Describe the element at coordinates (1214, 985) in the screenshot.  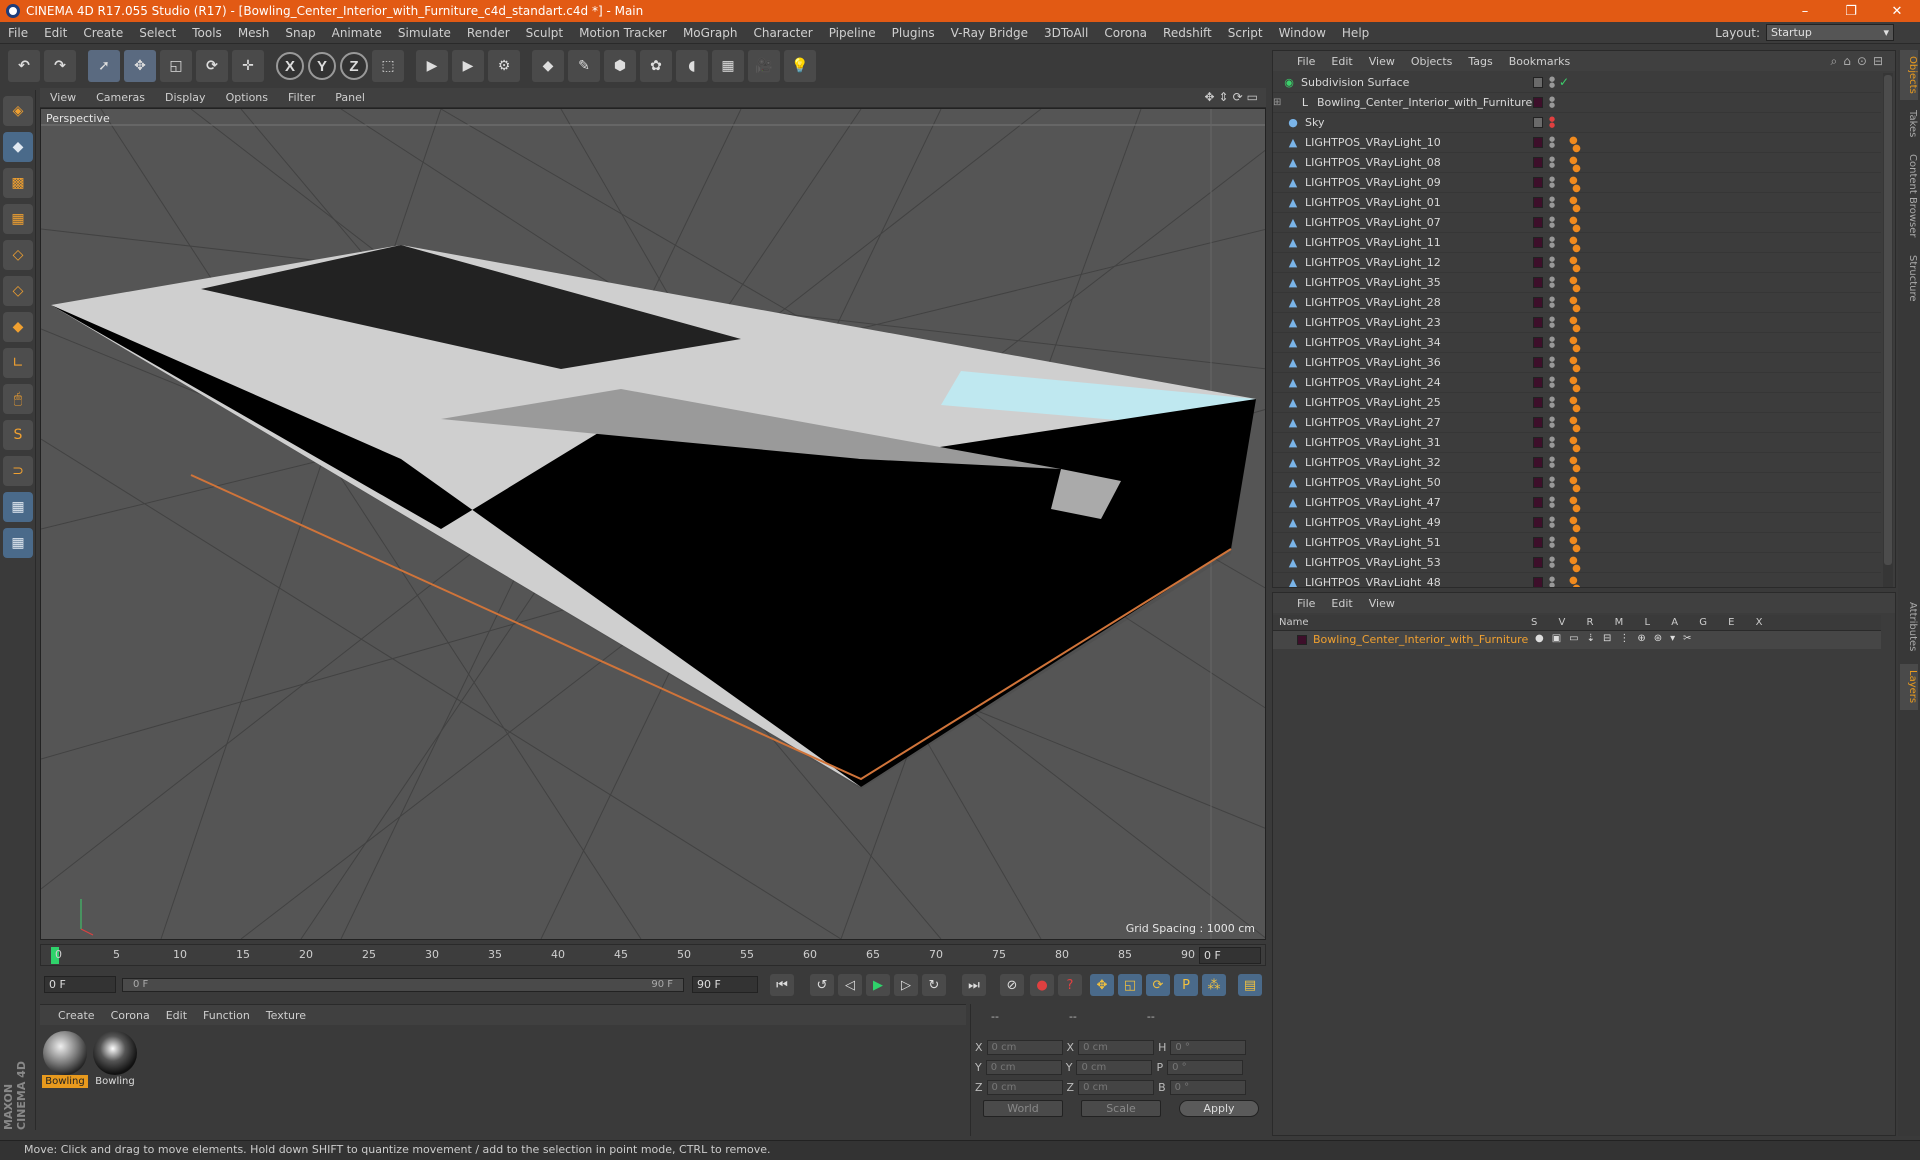
I see `key-pla-icon: ⁂` at that location.